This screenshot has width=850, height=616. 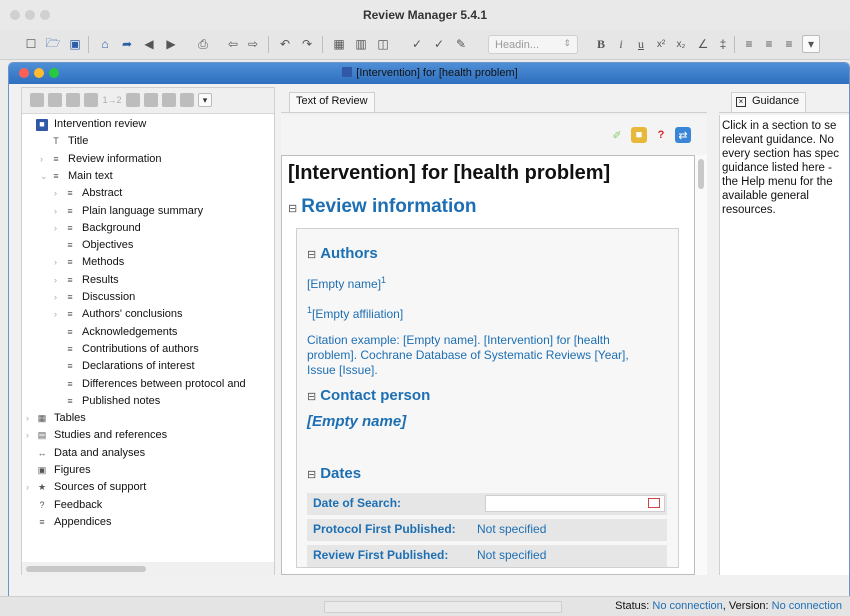 What do you see at coordinates (105, 44) in the screenshot?
I see `home-icon: ⌂` at bounding box center [105, 44].